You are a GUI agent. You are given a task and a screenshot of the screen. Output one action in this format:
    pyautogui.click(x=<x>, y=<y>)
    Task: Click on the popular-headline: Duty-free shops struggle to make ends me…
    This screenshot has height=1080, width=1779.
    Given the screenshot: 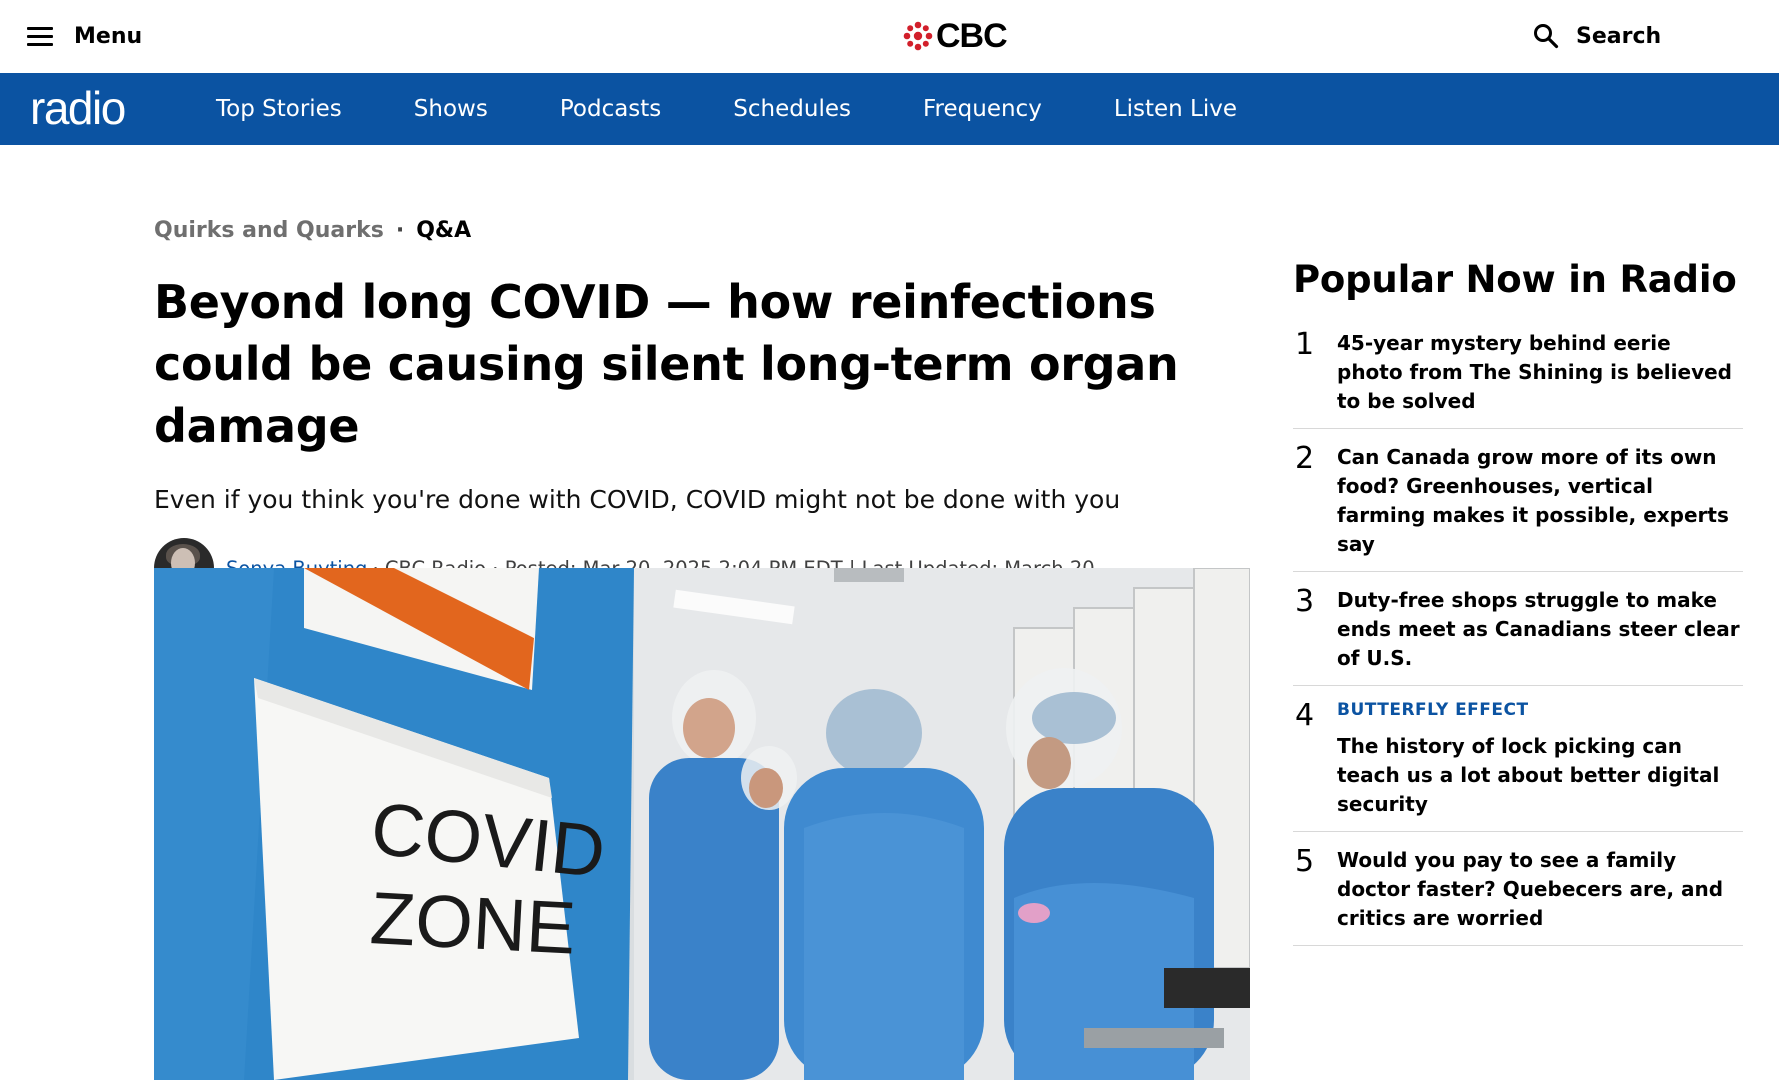 What is the action you would take?
    pyautogui.click(x=1540, y=629)
    